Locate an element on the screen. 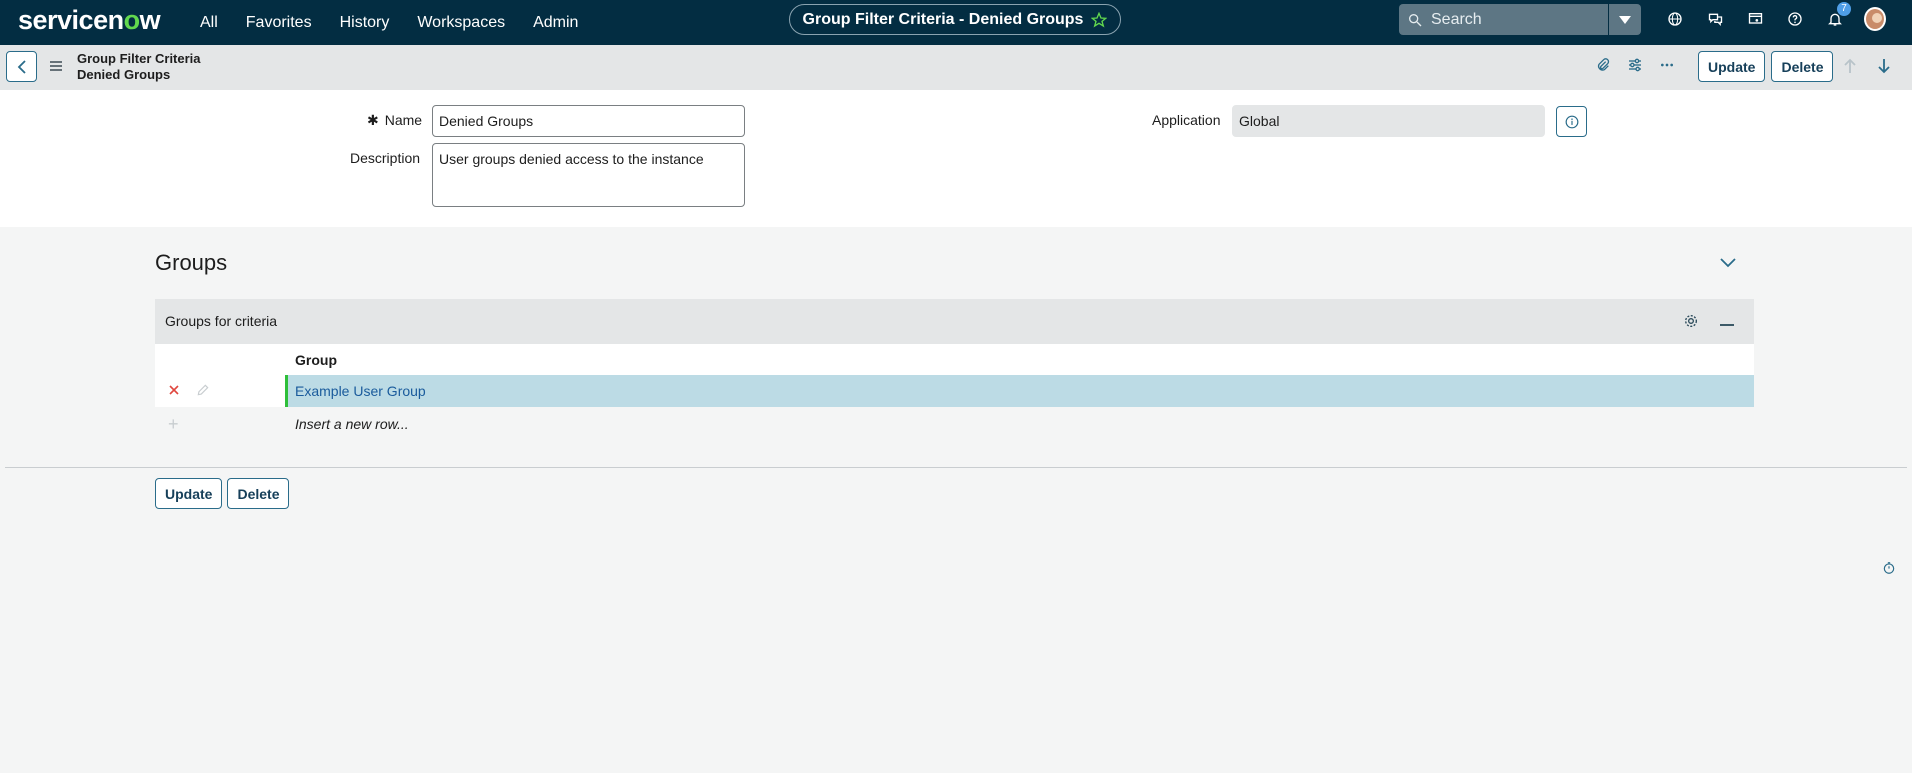  help-icon is located at coordinates (1795, 19).